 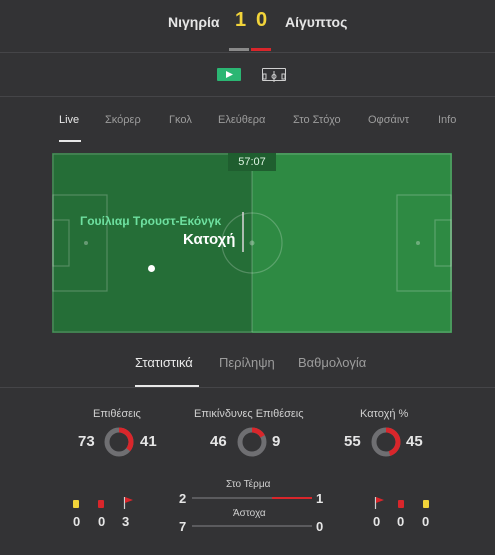 What do you see at coordinates (247, 96) in the screenshot?
I see `toggle-divider` at bounding box center [247, 96].